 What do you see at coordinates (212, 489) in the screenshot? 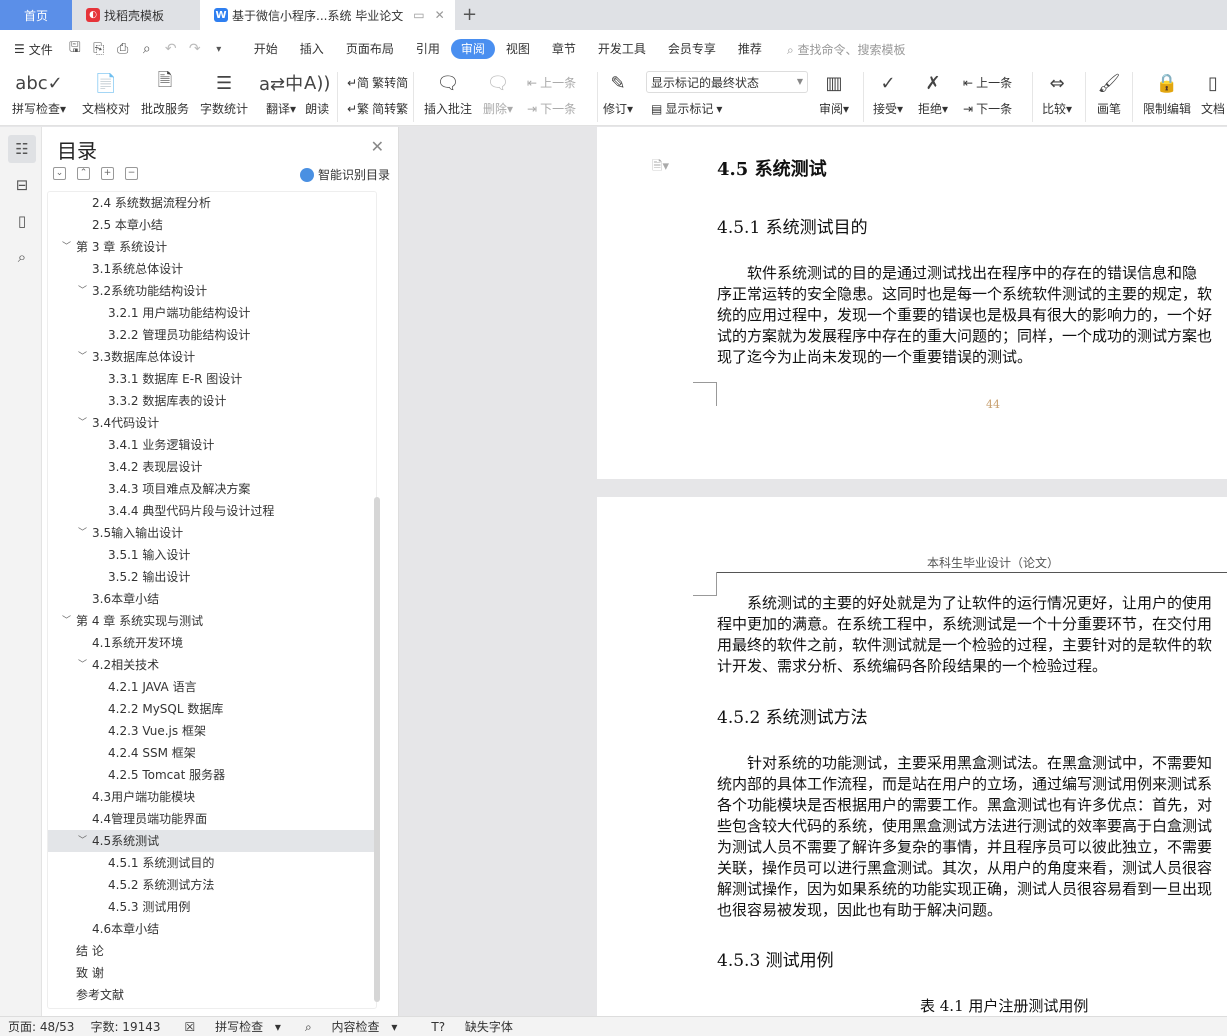
I see `outline-item: 3.4.3 项目难点及解决方案` at bounding box center [212, 489].